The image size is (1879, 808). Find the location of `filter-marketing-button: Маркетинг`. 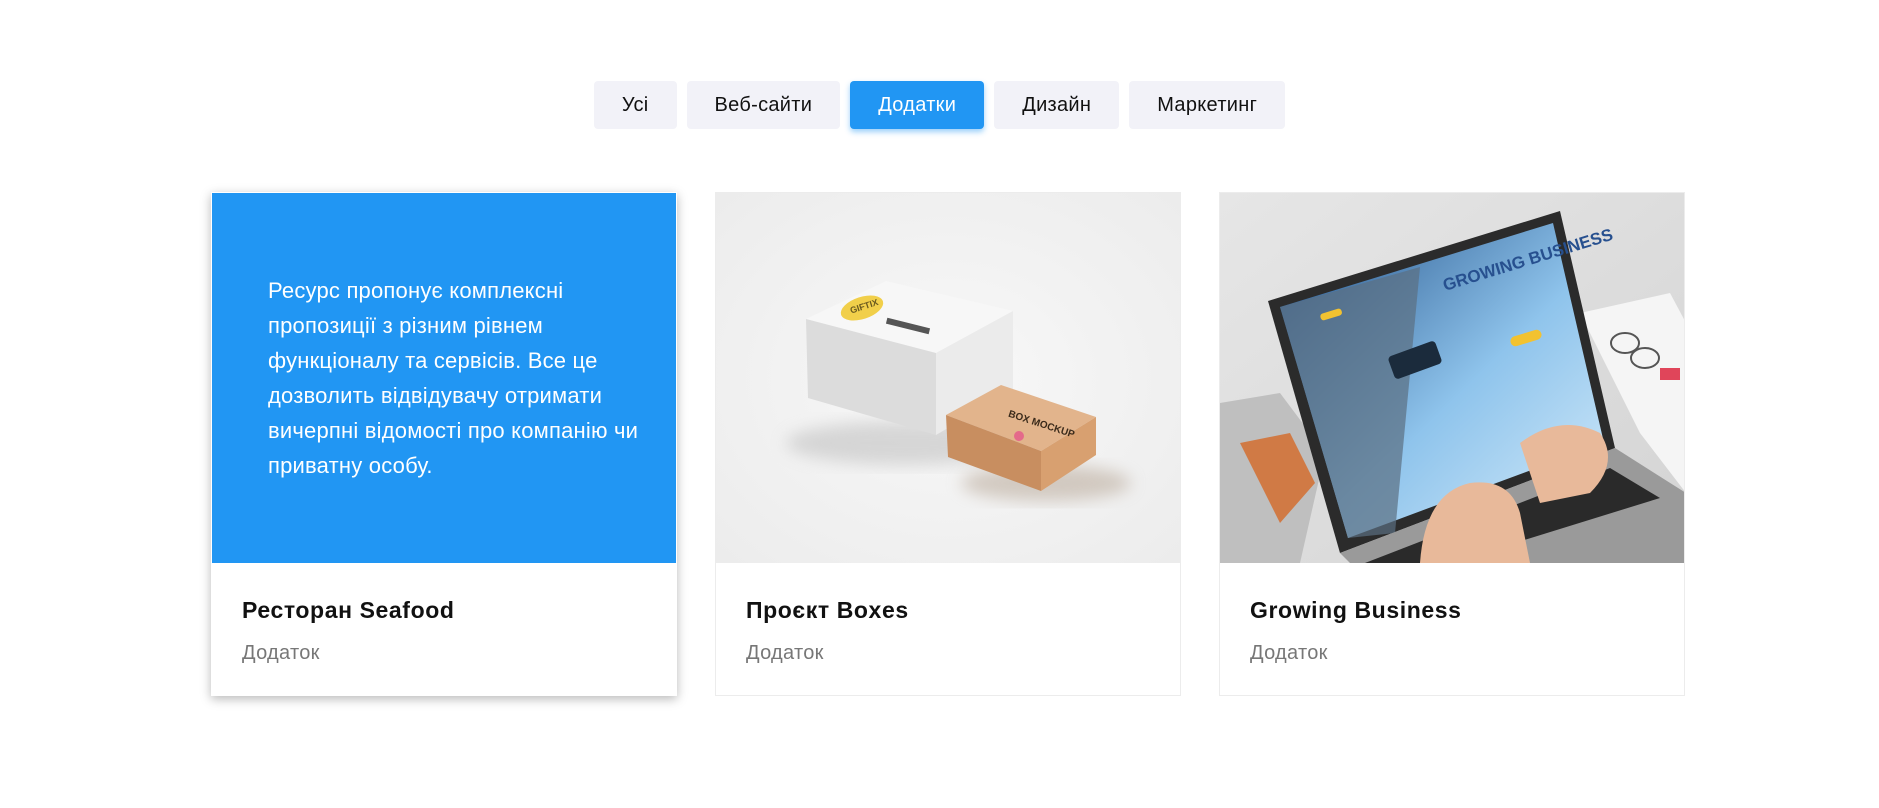

filter-marketing-button: Маркетинг is located at coordinates (1207, 105).